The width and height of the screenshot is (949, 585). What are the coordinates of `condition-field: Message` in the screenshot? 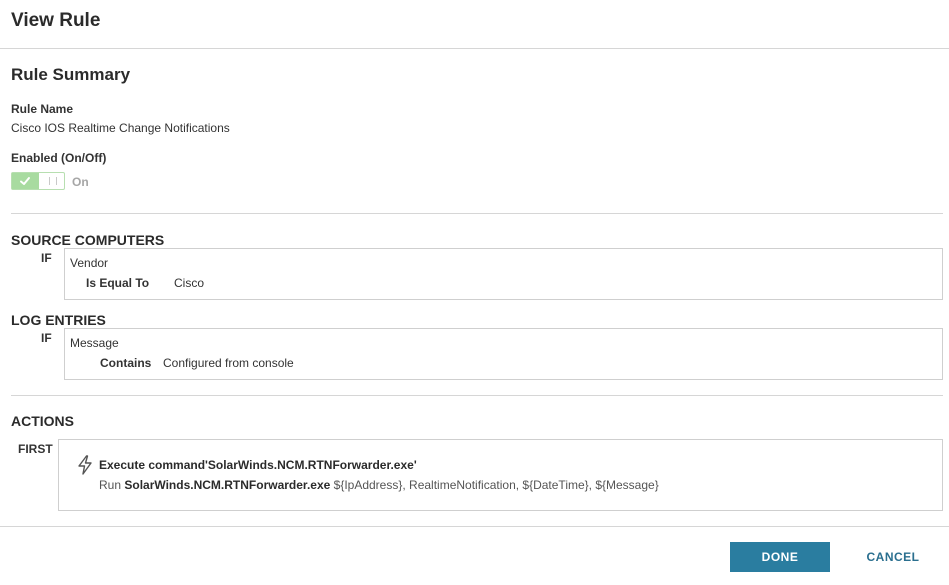 It's located at (94, 343).